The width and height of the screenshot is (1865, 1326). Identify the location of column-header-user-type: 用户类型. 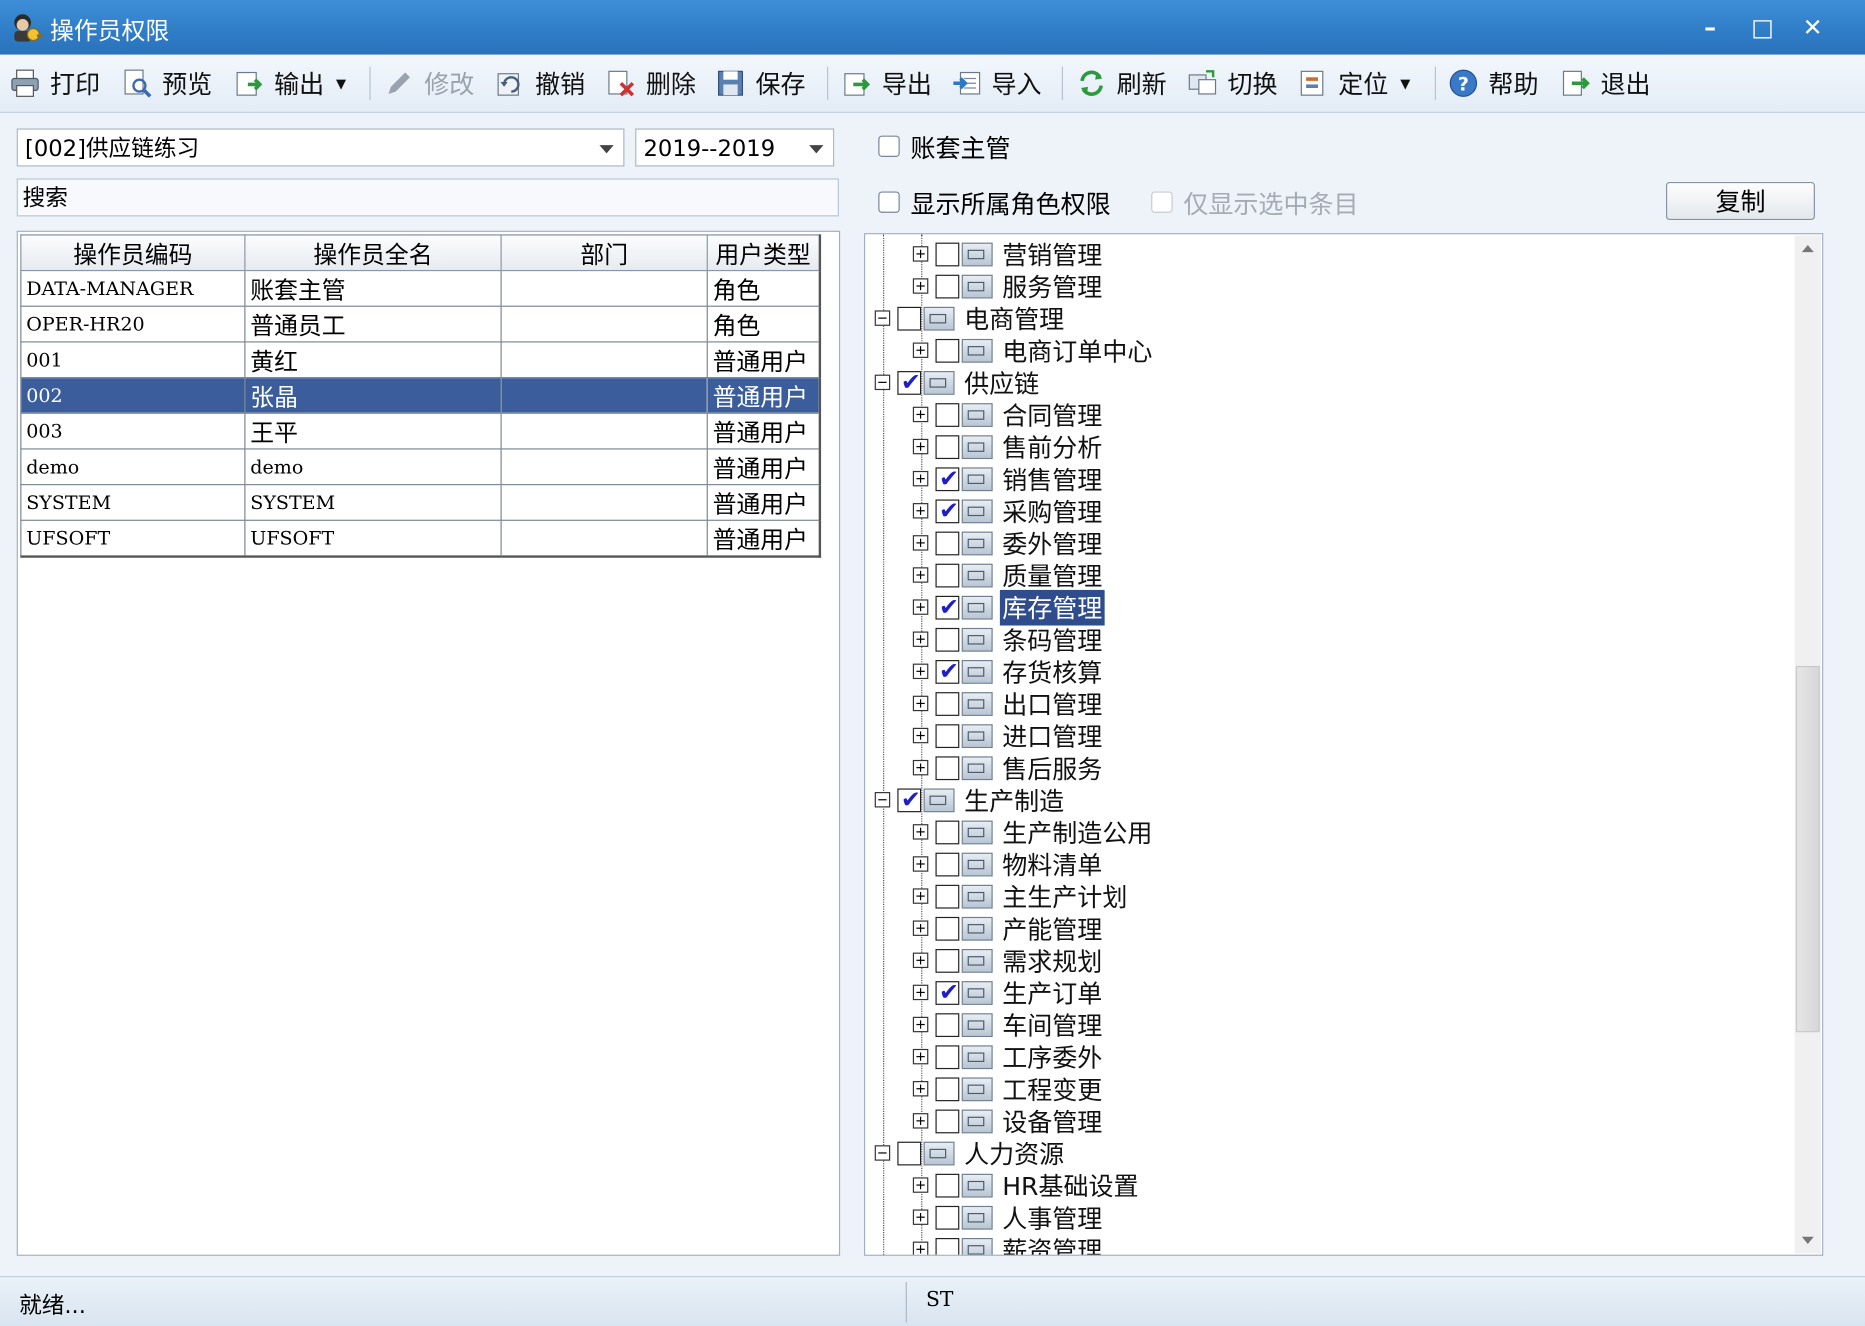
(763, 253).